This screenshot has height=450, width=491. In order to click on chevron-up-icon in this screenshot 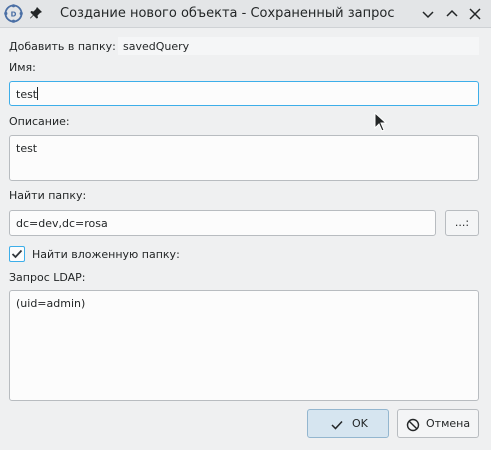, I will do `click(452, 14)`.